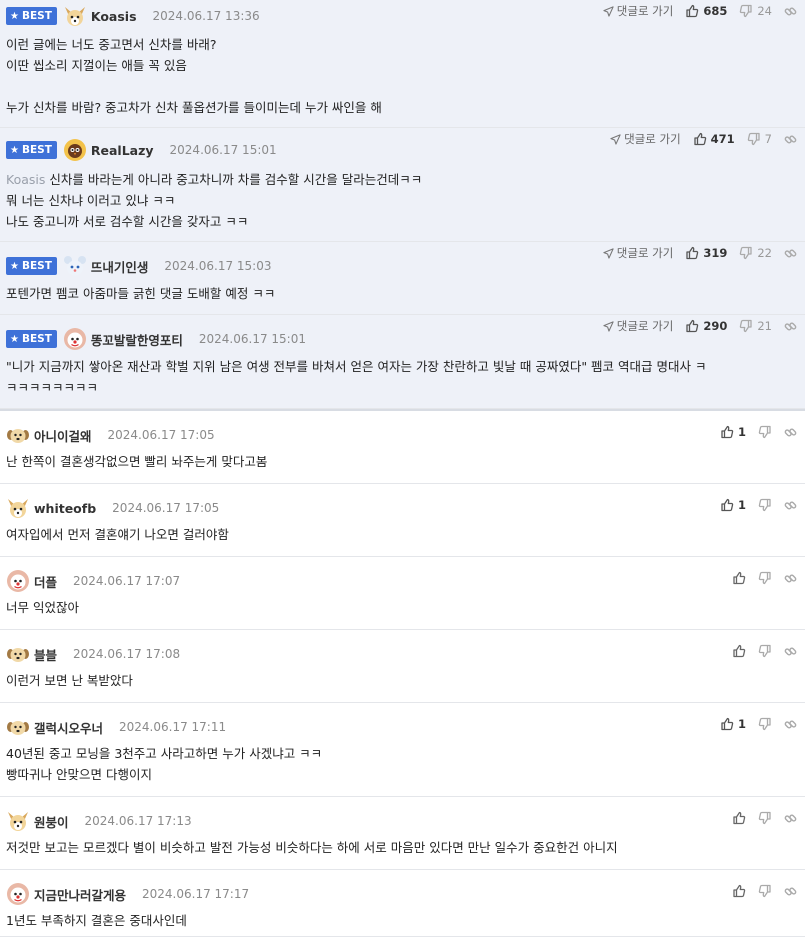 The height and width of the screenshot is (937, 805). I want to click on comment-actions: 1, so click(758, 432).